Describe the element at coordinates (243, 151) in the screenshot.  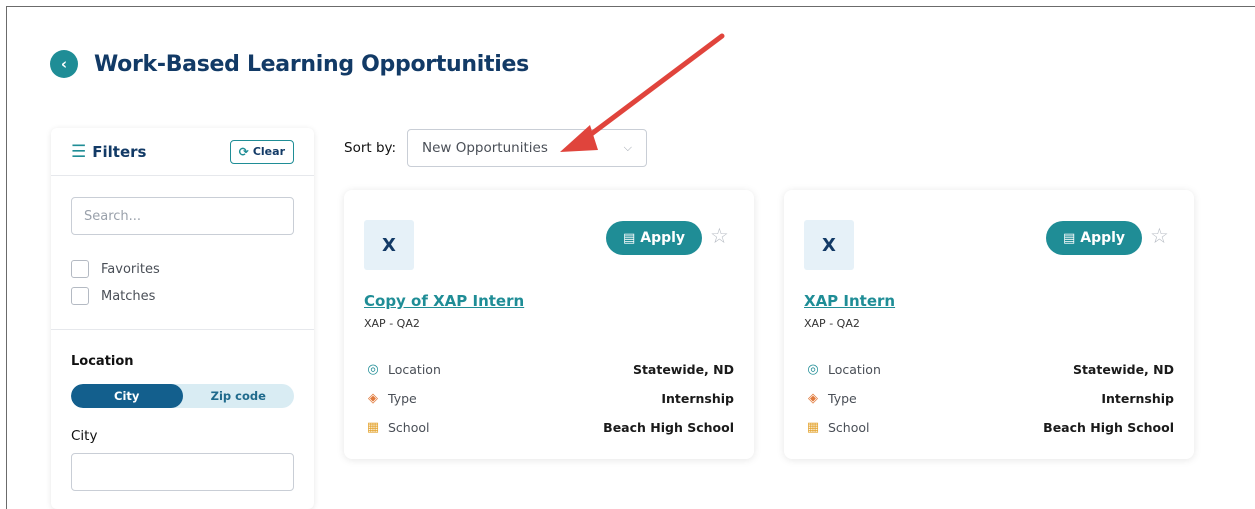
I see `refresh-icon: ⟳` at that location.